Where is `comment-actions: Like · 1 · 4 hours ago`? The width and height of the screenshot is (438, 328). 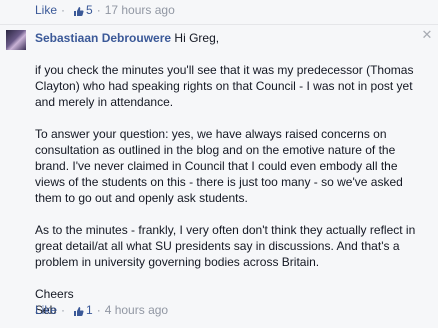
comment-actions: Like · 1 · 4 hours ago is located at coordinates (101, 310).